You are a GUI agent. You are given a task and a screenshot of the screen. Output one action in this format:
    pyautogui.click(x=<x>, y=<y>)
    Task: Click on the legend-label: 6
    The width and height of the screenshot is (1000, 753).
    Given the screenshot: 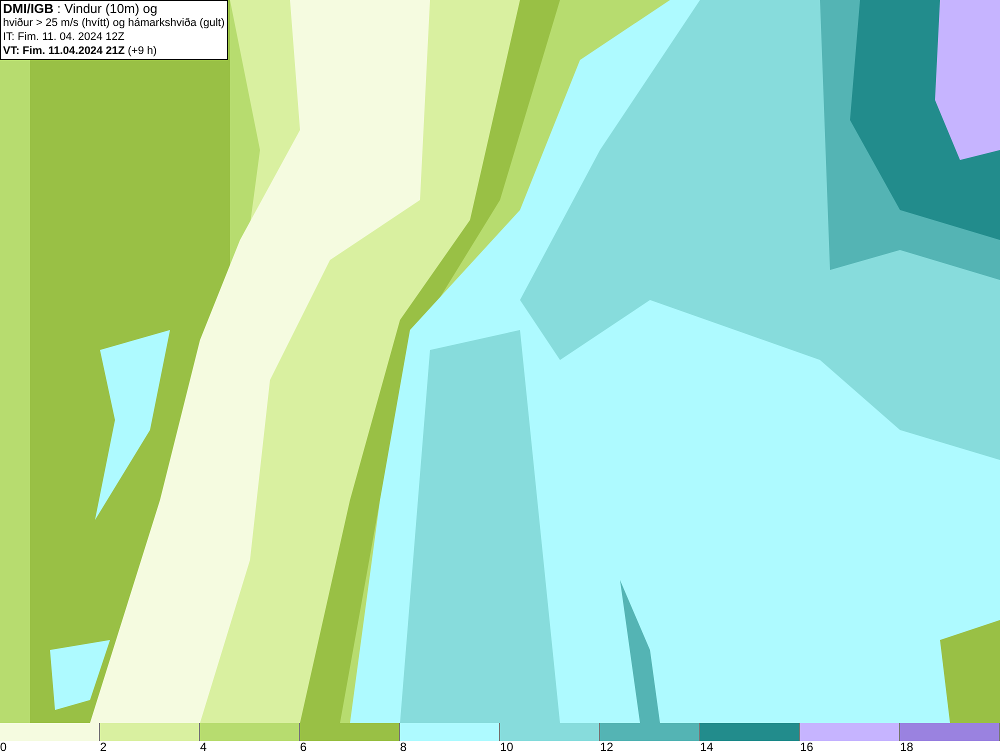 What is the action you would take?
    pyautogui.click(x=303, y=746)
    